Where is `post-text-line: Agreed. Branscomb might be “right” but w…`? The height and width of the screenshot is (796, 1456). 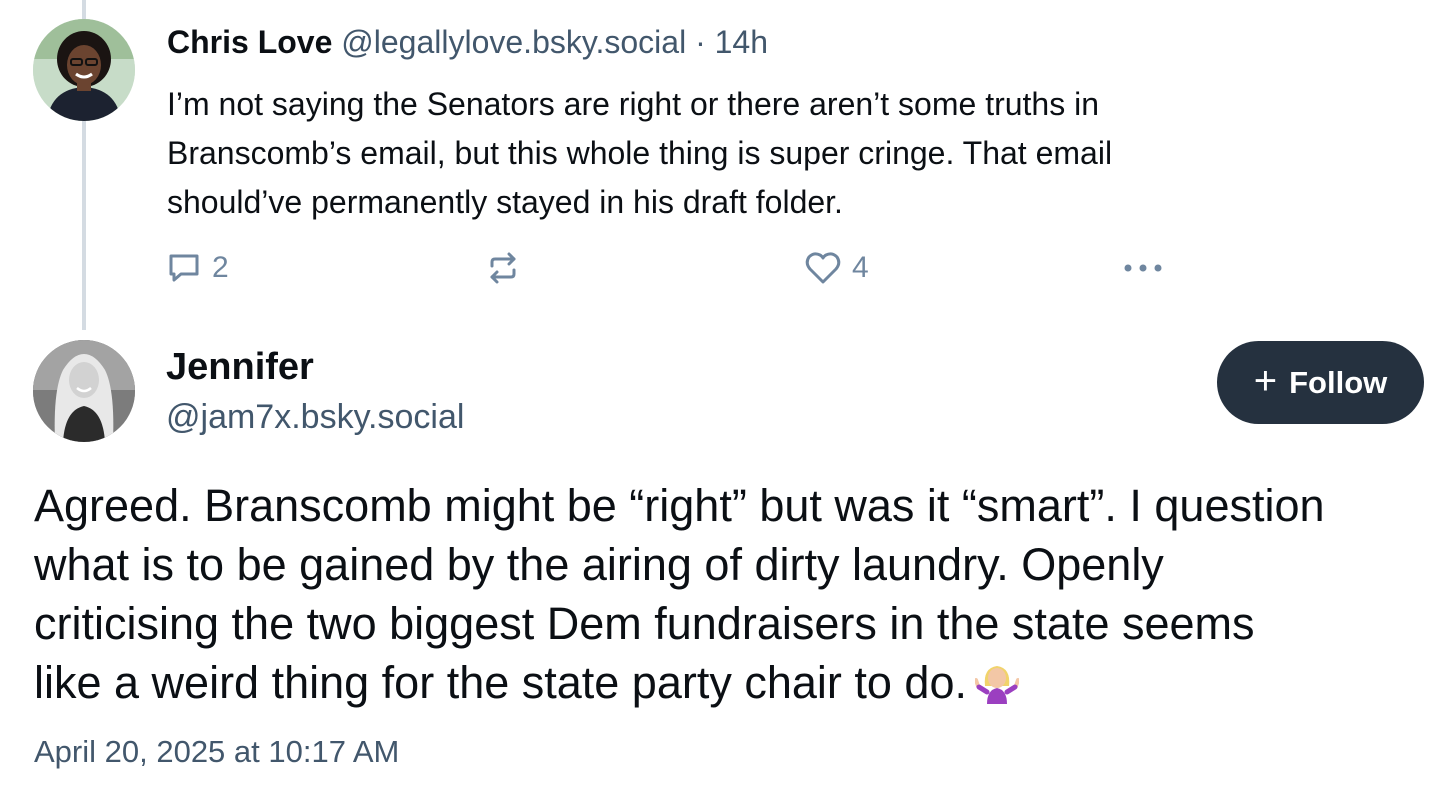 post-text-line: Agreed. Branscomb might be “right” but w… is located at coordinates (679, 505).